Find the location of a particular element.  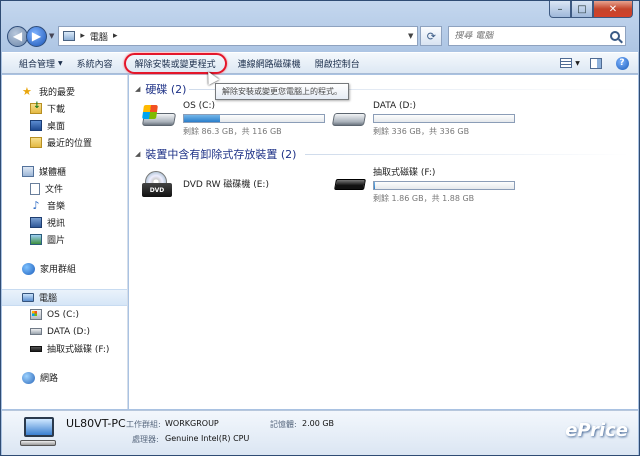

search-box is located at coordinates (537, 36).